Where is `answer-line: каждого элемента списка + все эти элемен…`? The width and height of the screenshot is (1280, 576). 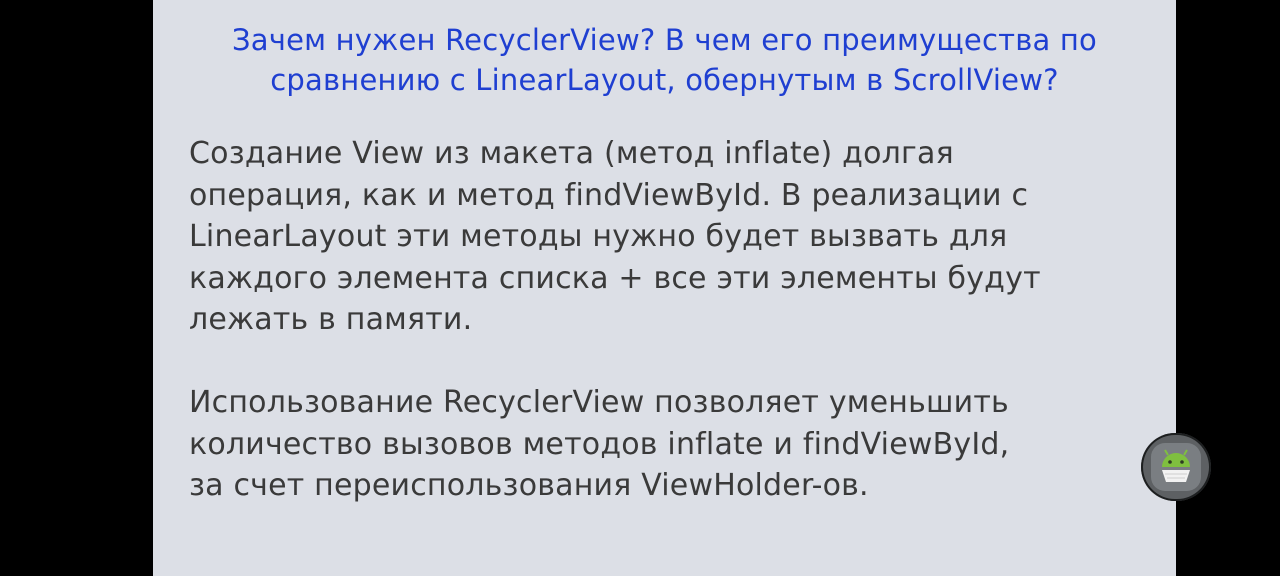
answer-line: каждого элемента списка + все эти элемен… is located at coordinates (615, 278).